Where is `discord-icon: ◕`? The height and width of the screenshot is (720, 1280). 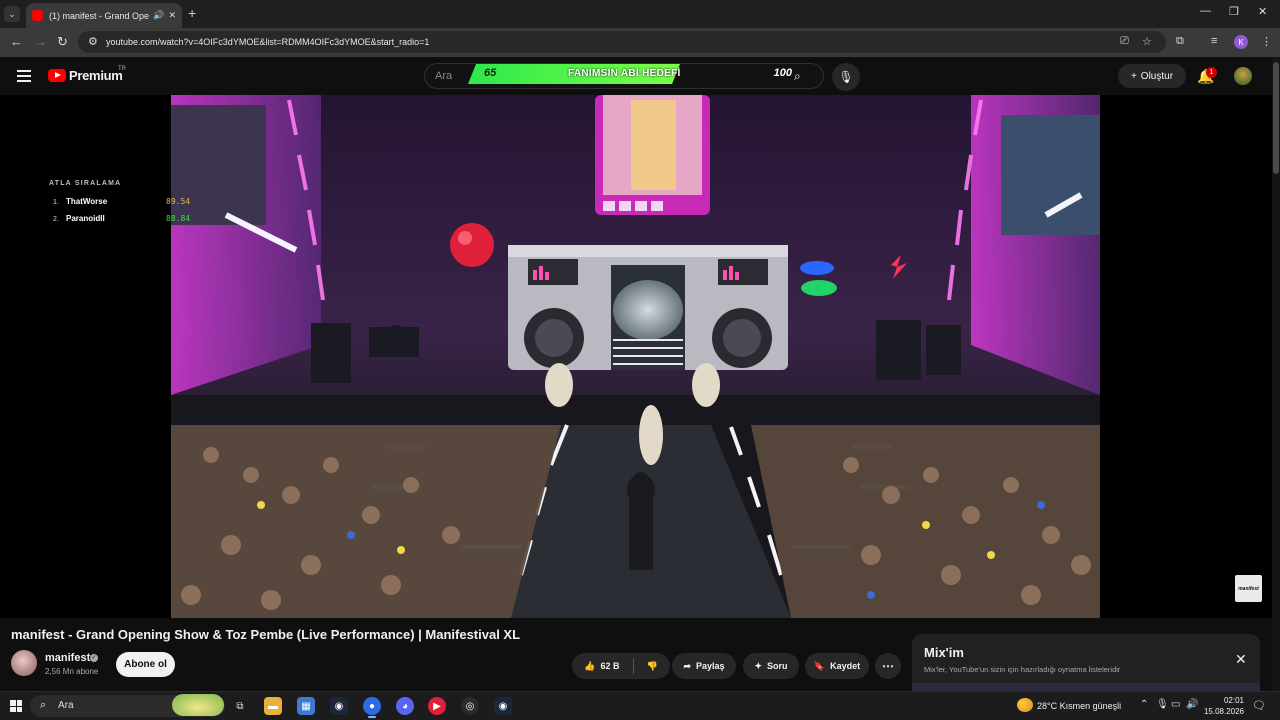
discord-icon: ◕ is located at coordinates (405, 706).